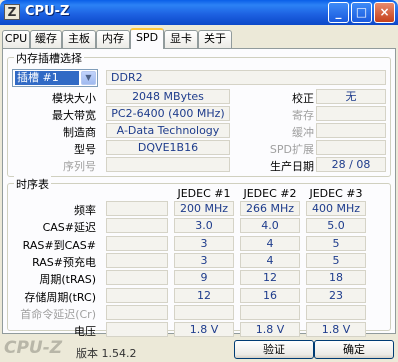 This screenshot has width=398, height=362. Describe the element at coordinates (303, 115) in the screenshot. I see `registered-label: 寄存` at that location.